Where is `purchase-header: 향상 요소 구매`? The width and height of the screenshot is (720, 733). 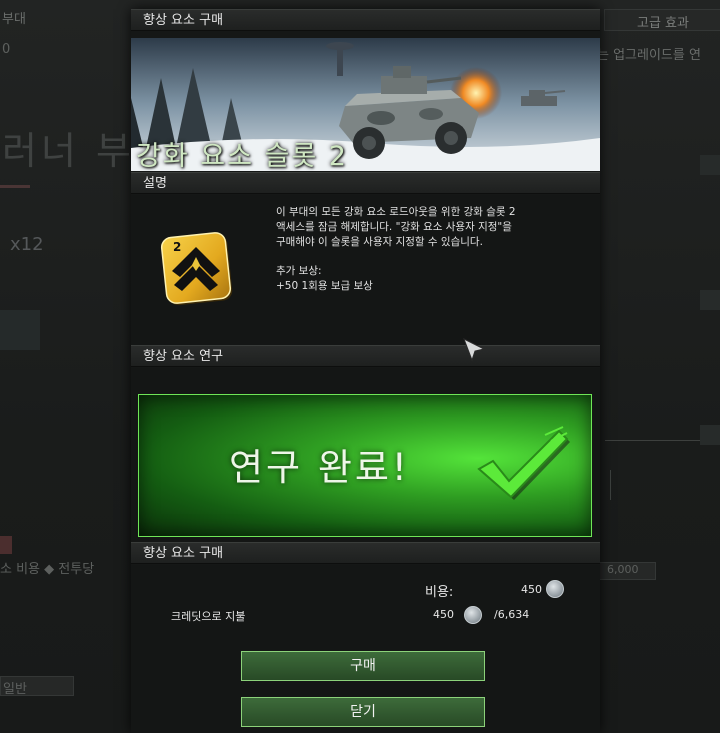
purchase-header: 향상 요소 구매 is located at coordinates (365, 553).